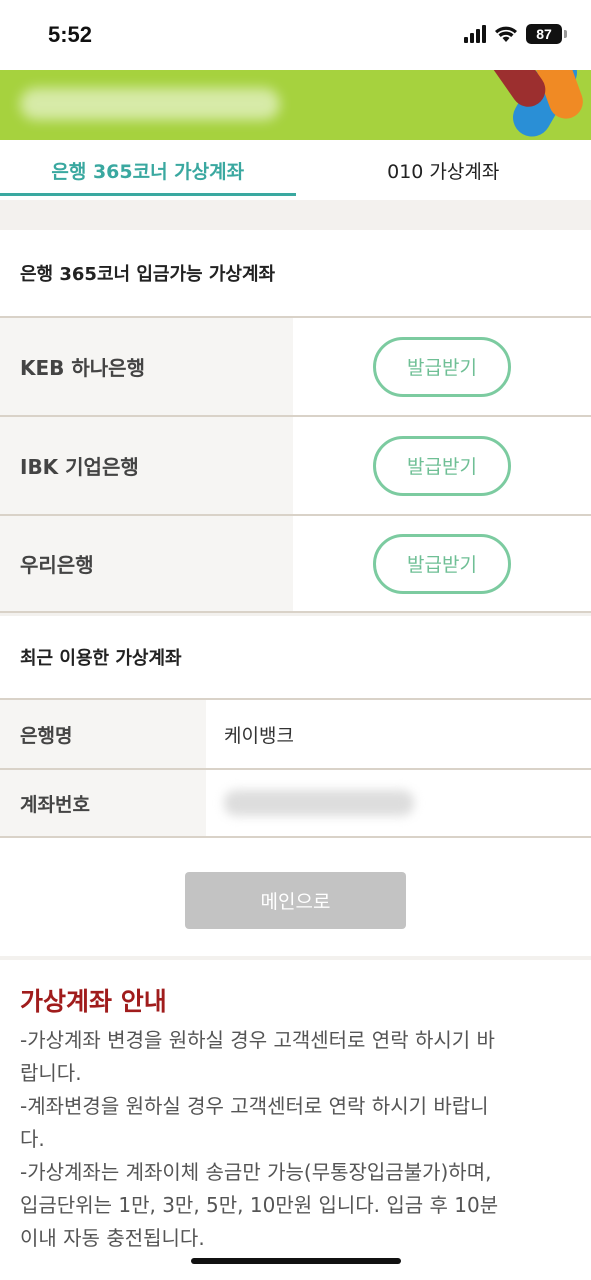 This screenshot has height=1280, width=591. I want to click on issue-button-ibk: 발급받기, so click(442, 465).